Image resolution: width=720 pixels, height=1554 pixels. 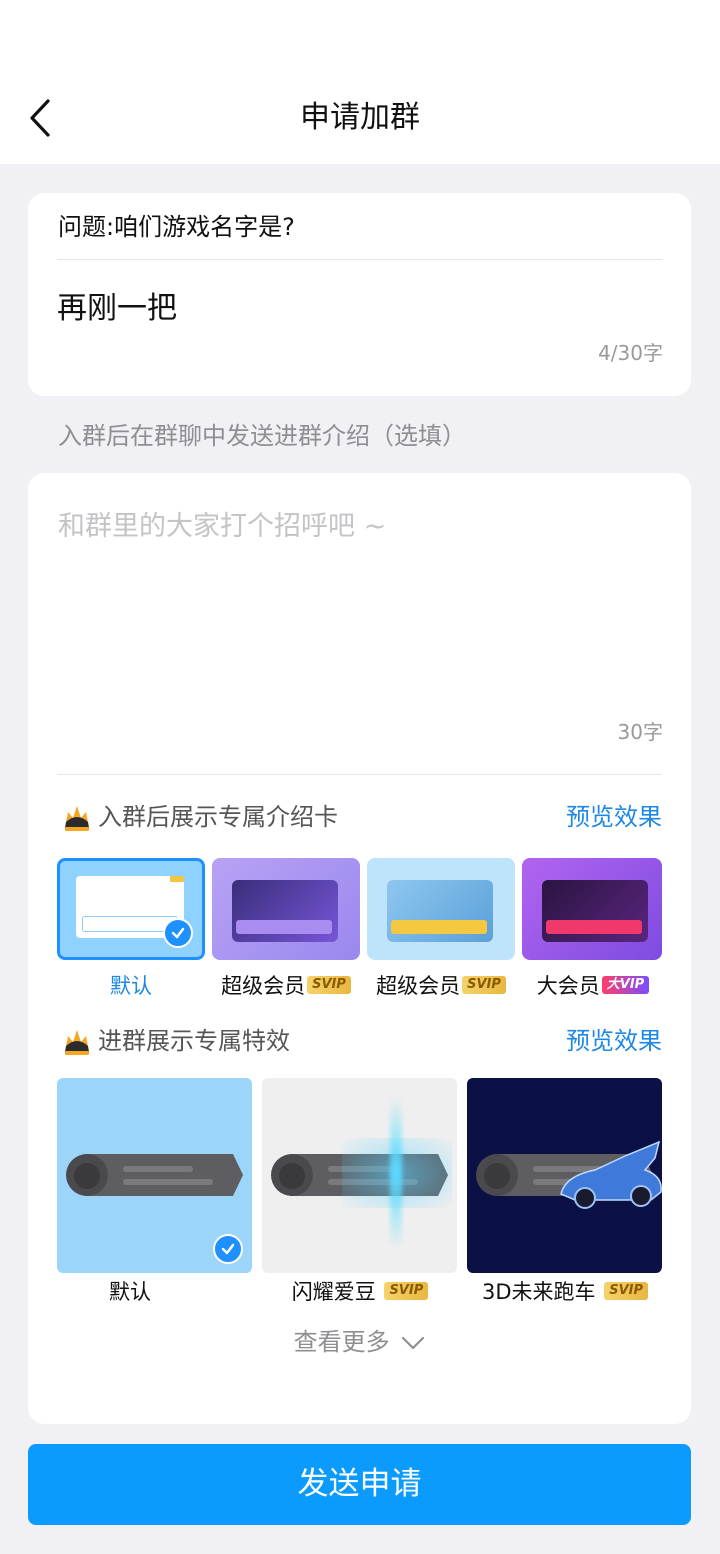 I want to click on intro-card-label: 默认, so click(x=131, y=986).